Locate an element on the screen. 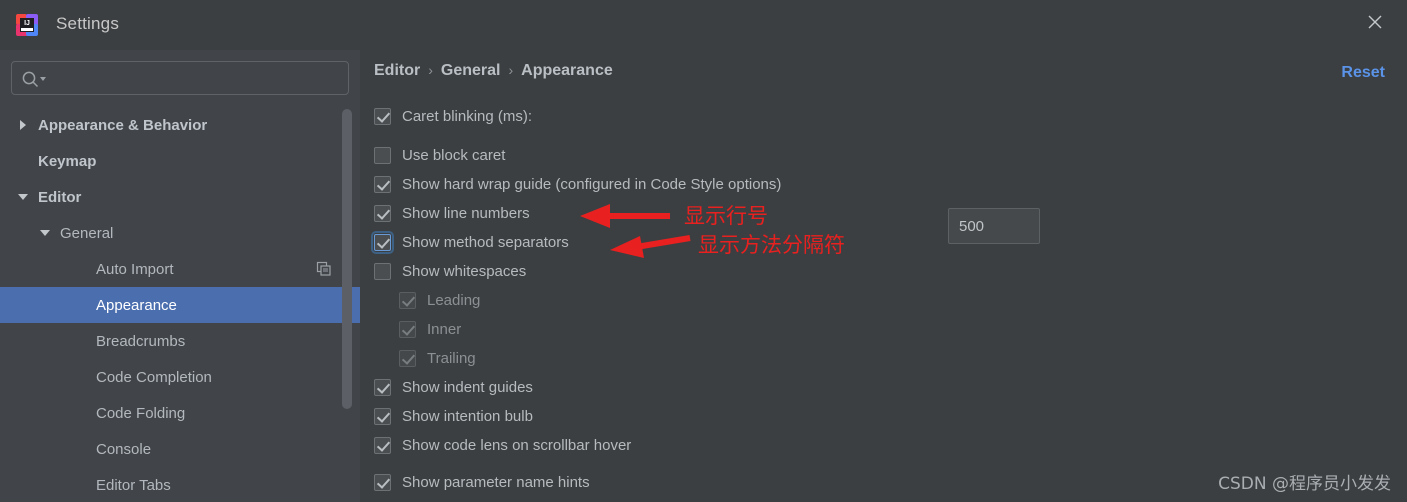 The height and width of the screenshot is (502, 1407). search-box is located at coordinates (180, 78).